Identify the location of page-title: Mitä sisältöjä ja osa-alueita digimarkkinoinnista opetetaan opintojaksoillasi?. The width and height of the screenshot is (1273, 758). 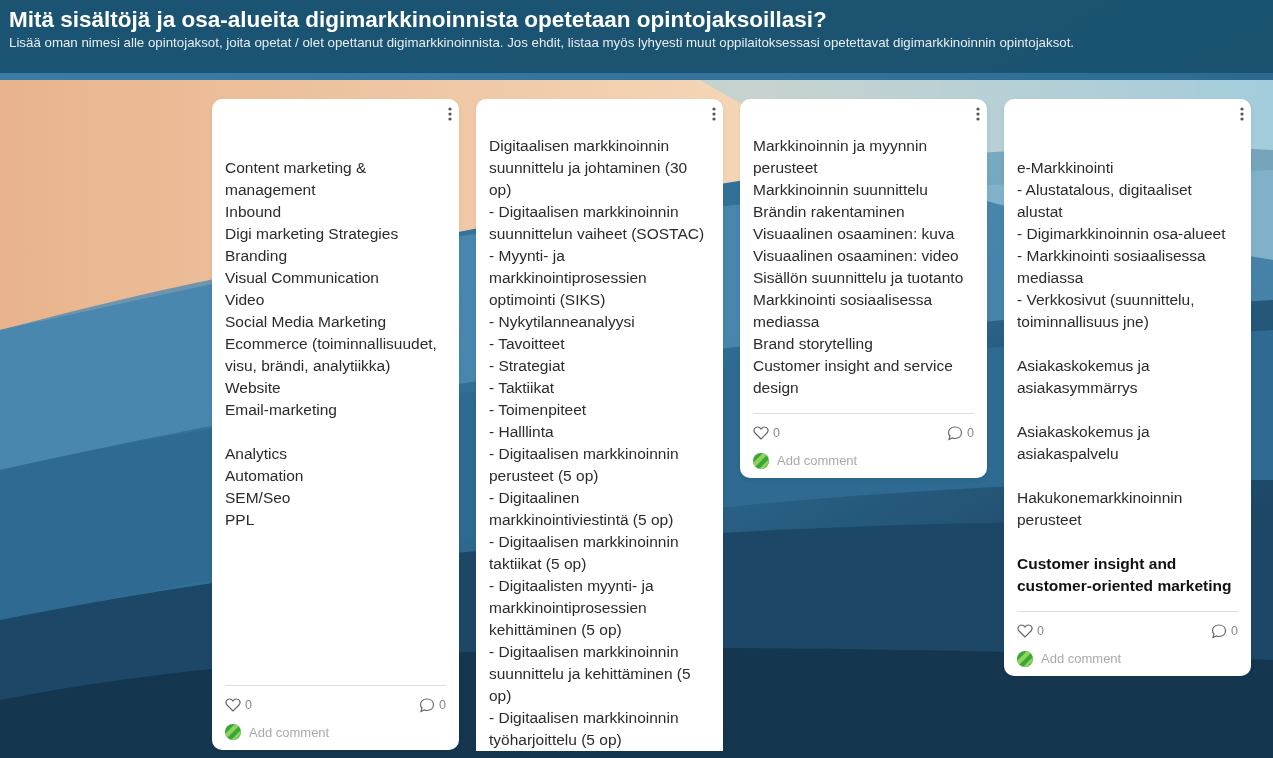
(418, 20).